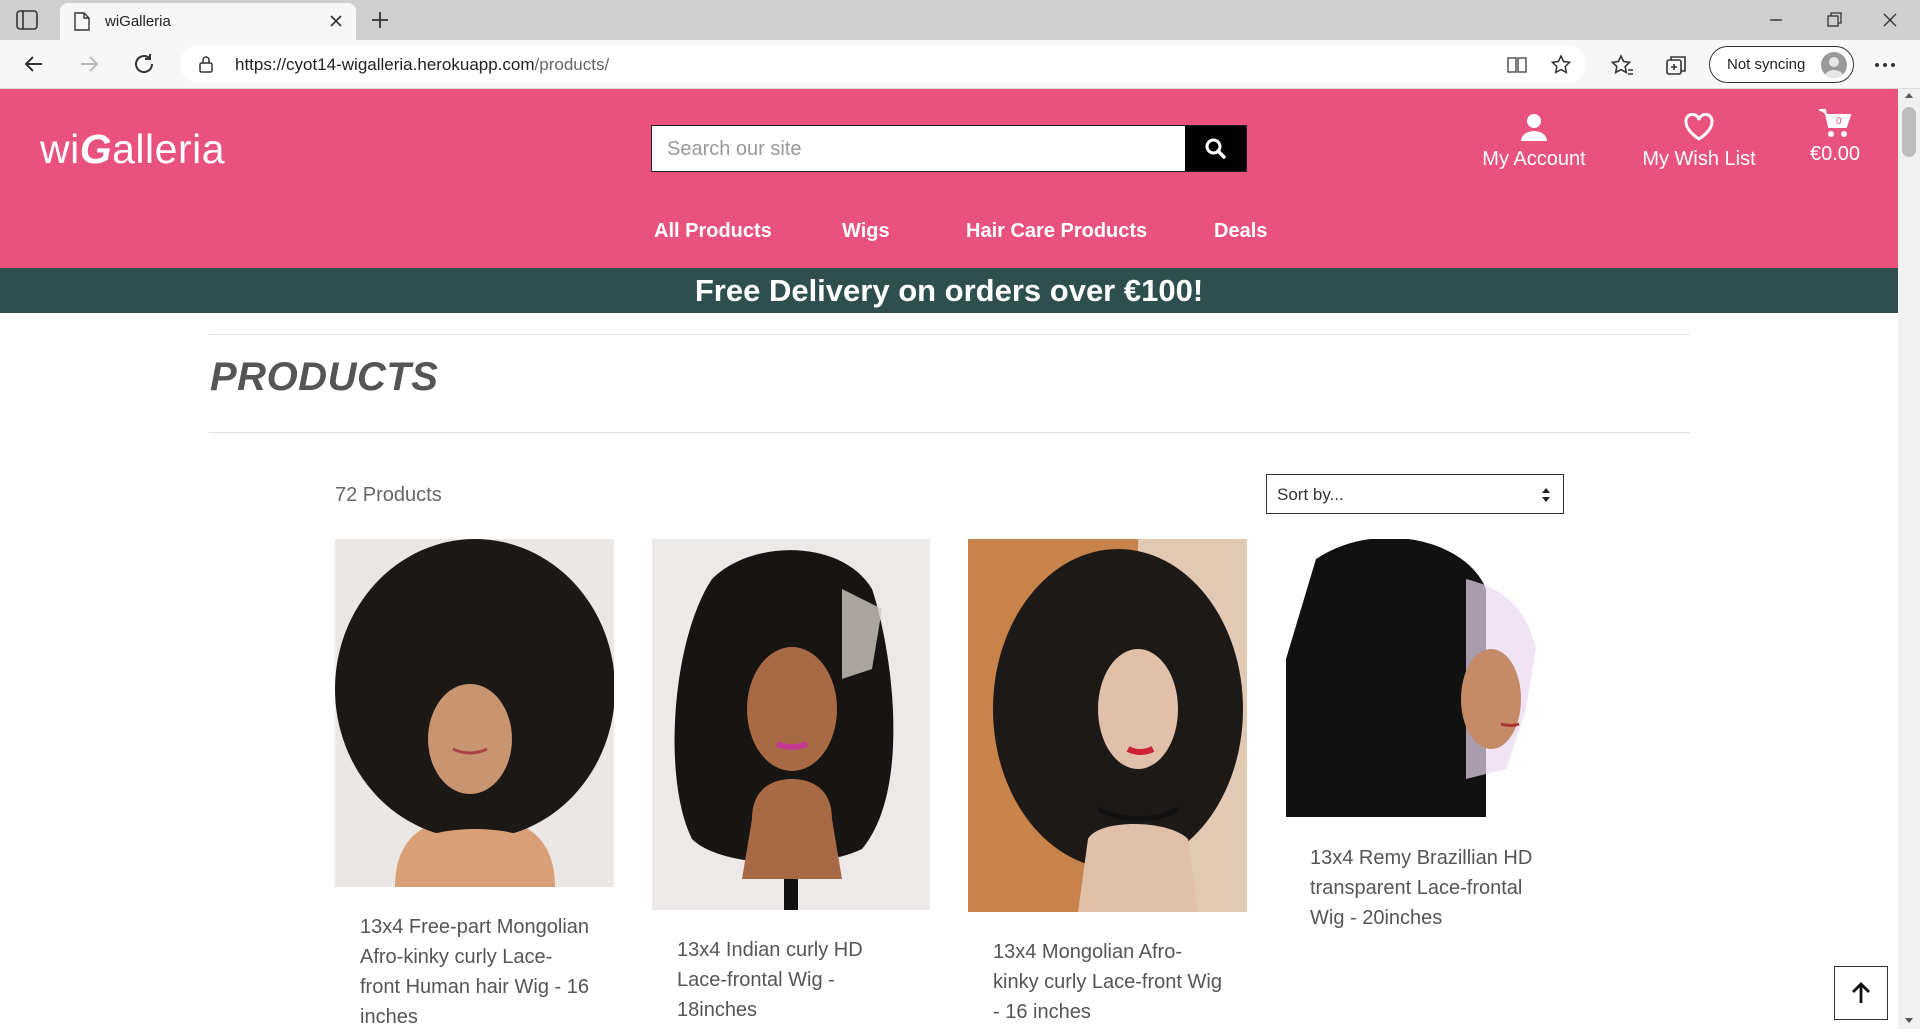 The image size is (1920, 1032). What do you see at coordinates (388, 495) in the screenshot?
I see `product-count: 72 Products` at bounding box center [388, 495].